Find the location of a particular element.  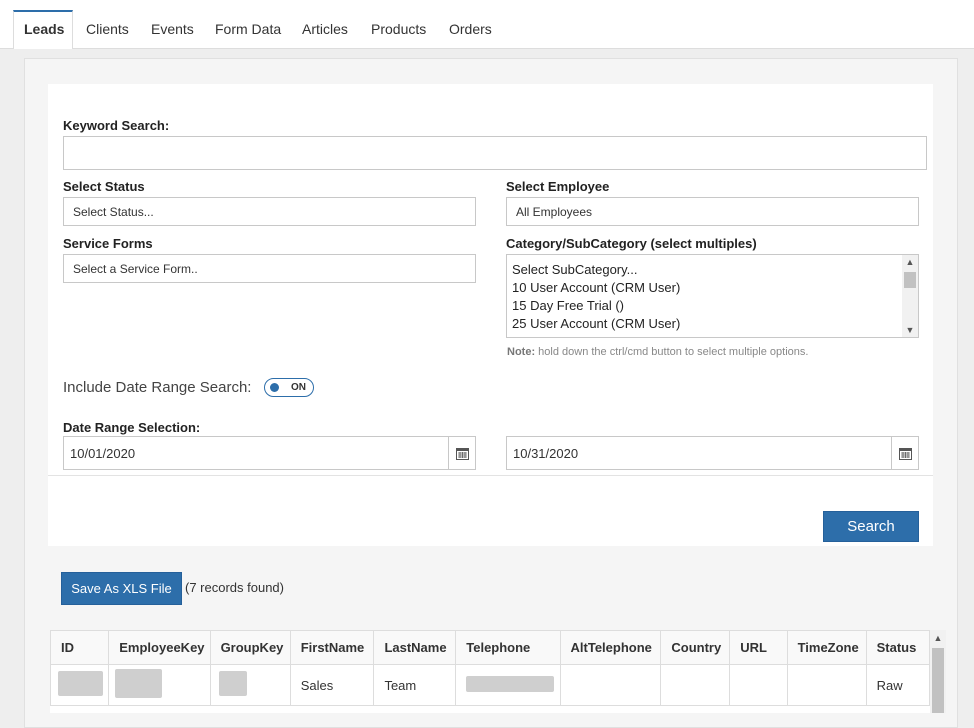

cell-alttelephone is located at coordinates (610, 685).